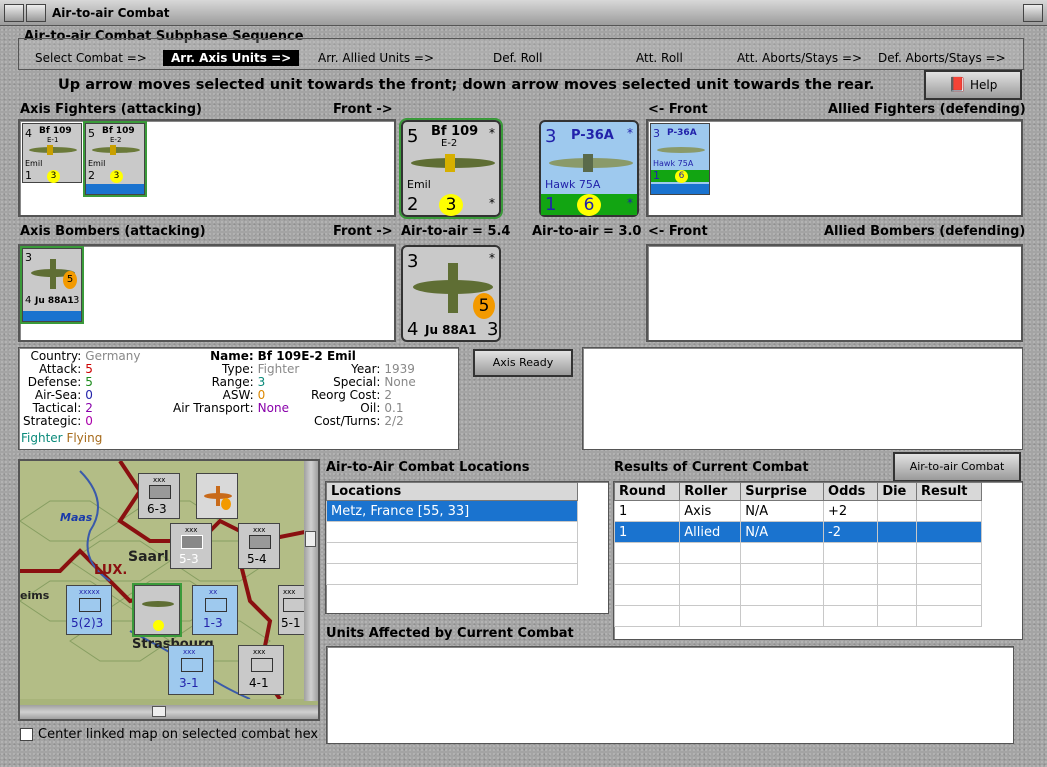 This screenshot has width=1047, height=767. Describe the element at coordinates (169, 712) in the screenshot. I see `map-horizontal-scrollbar` at that location.